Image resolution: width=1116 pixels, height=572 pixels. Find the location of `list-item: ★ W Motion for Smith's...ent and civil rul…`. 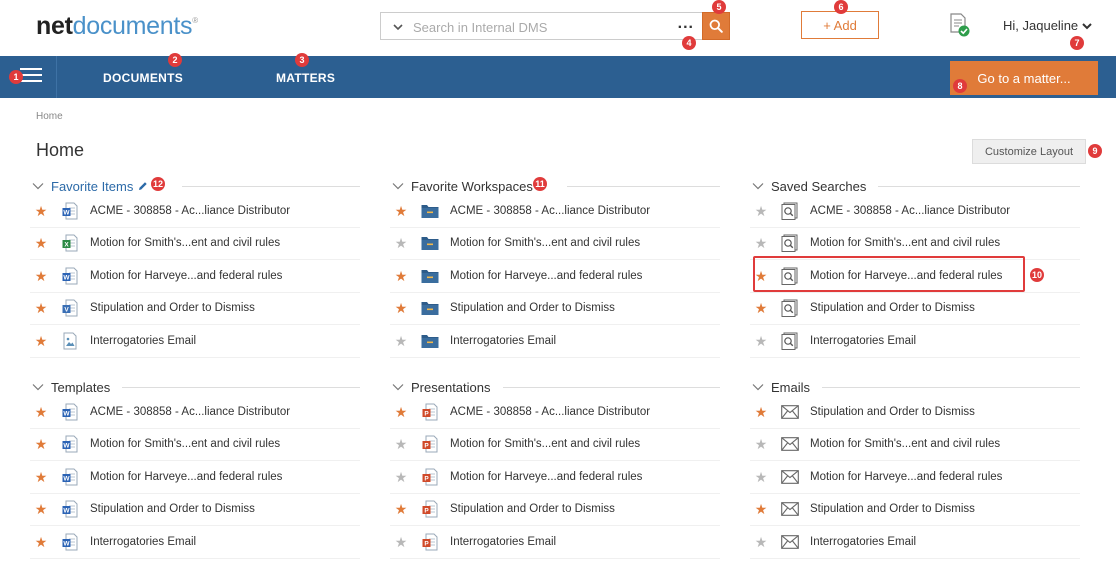

list-item: ★ W Motion for Smith's...ent and civil rul… is located at coordinates (195, 445).